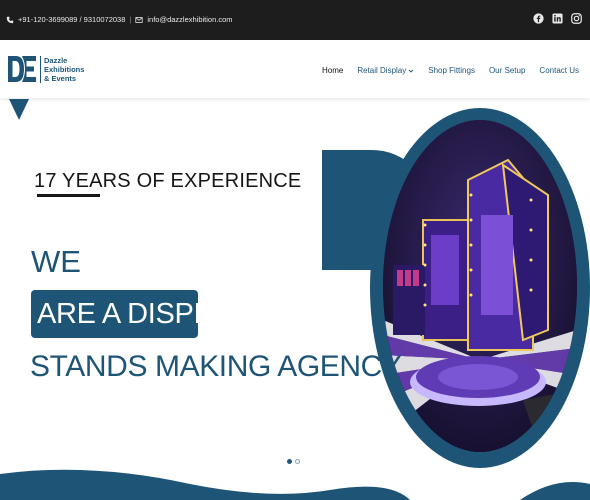 The height and width of the screenshot is (500, 590). Describe the element at coordinates (216, 366) in the screenshot. I see `hero-line-agency: STANDS MAKING AGENCY` at that location.